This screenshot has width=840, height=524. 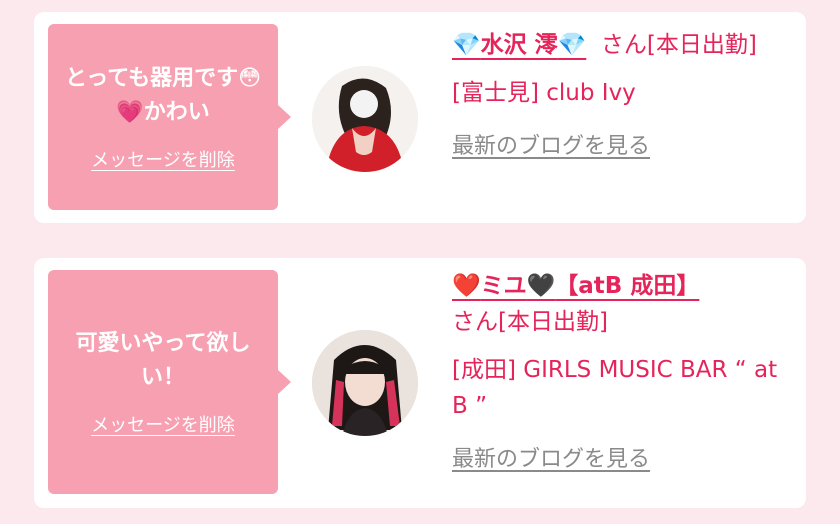 I want to click on cast-name-line: 💎水沢 澪💎 さん[本日出勤], so click(x=624, y=45).